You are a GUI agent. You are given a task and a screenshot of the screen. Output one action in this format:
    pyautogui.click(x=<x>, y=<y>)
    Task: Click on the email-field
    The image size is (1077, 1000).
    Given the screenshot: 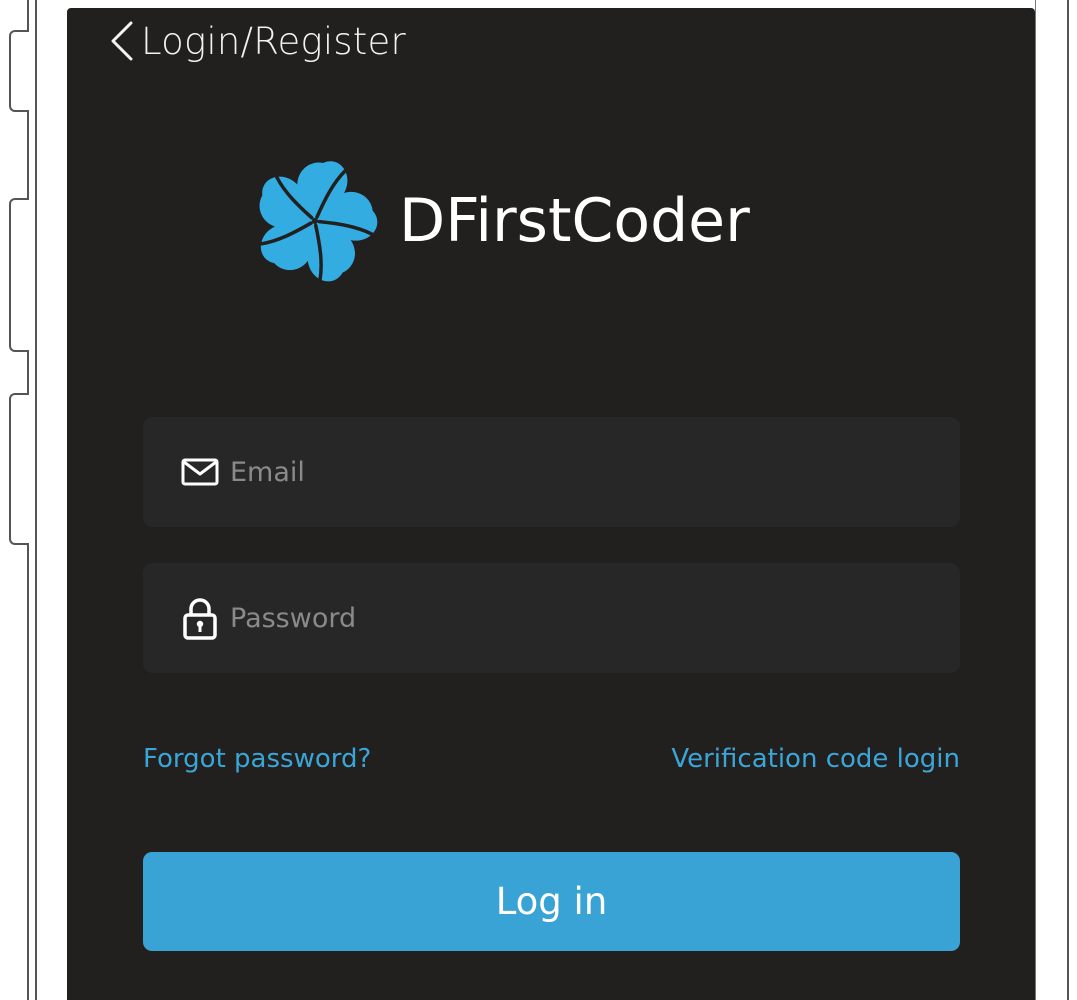 What is the action you would take?
    pyautogui.click(x=551, y=472)
    